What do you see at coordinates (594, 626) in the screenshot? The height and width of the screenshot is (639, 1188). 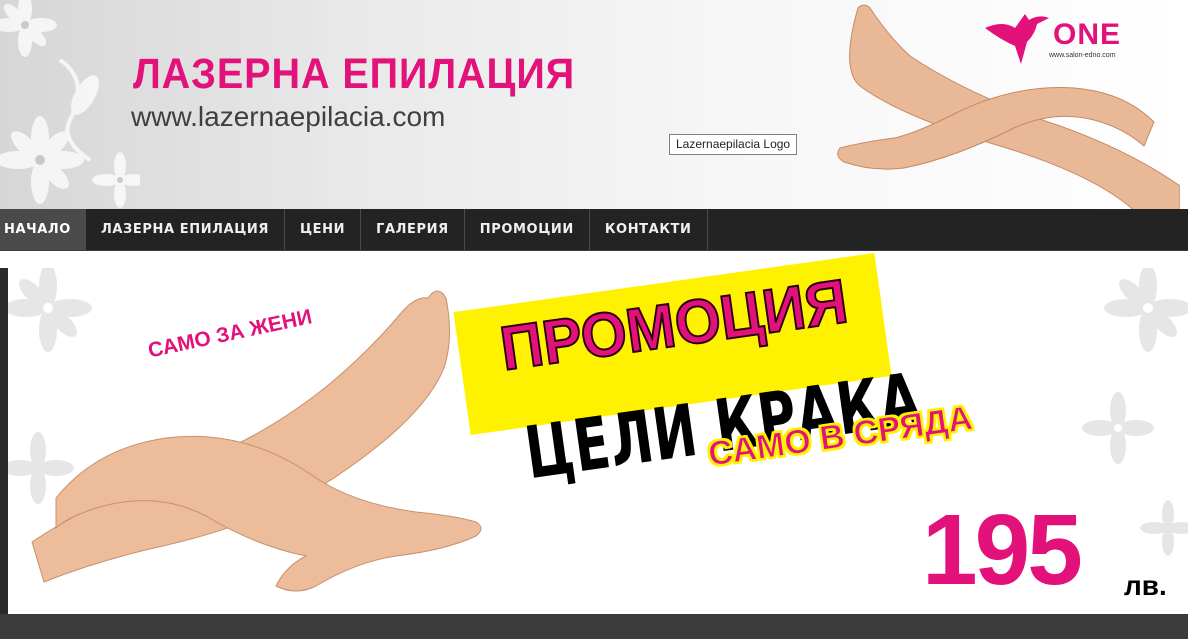 I see `bottom-bar` at bounding box center [594, 626].